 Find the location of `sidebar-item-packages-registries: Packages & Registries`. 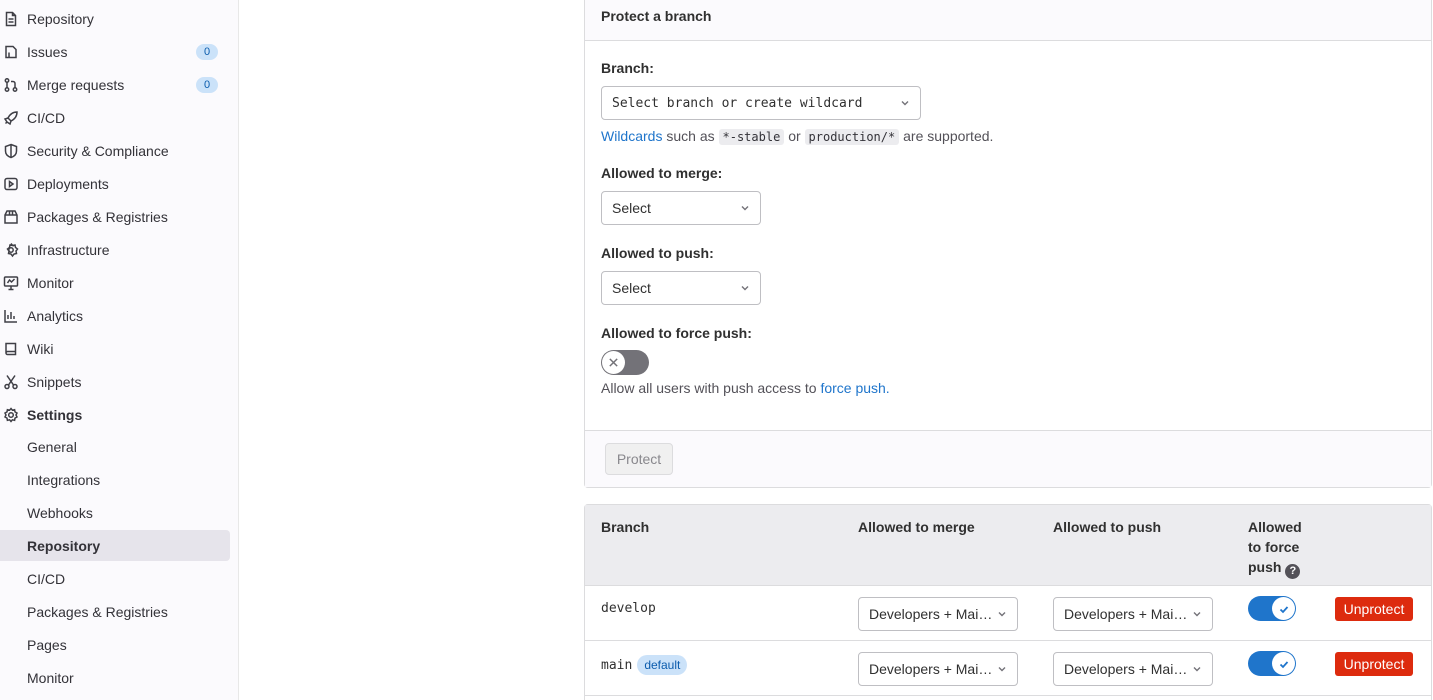

sidebar-item-packages-registries: Packages & Registries is located at coordinates (115, 216).